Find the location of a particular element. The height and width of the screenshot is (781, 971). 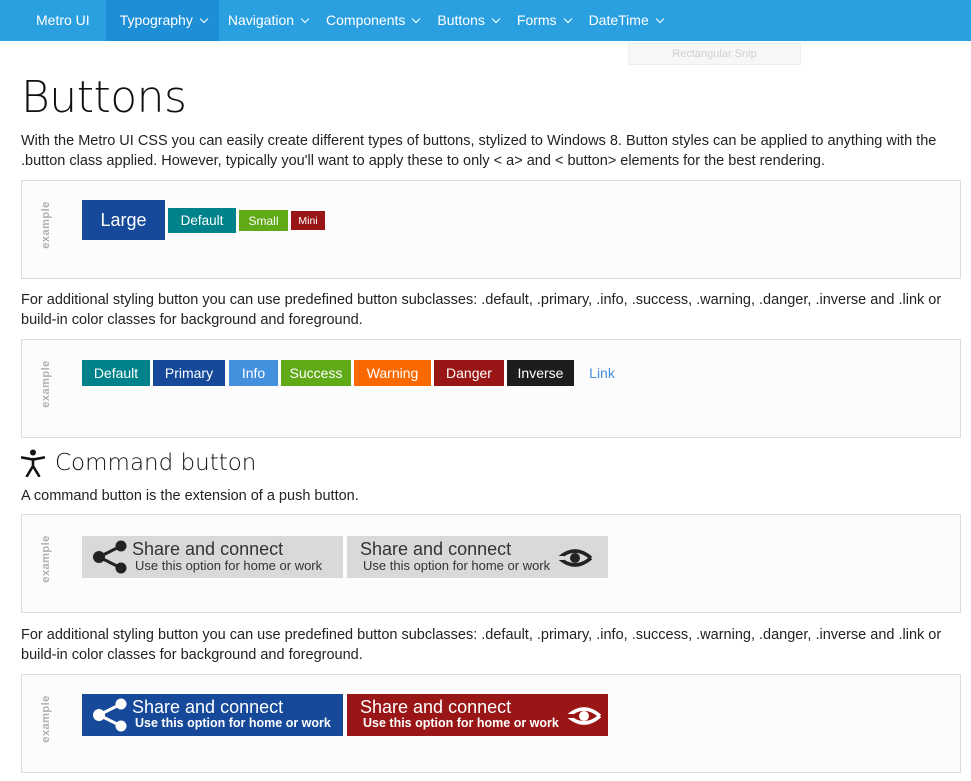

nav-item-datetime: DateTime is located at coordinates (626, 20).